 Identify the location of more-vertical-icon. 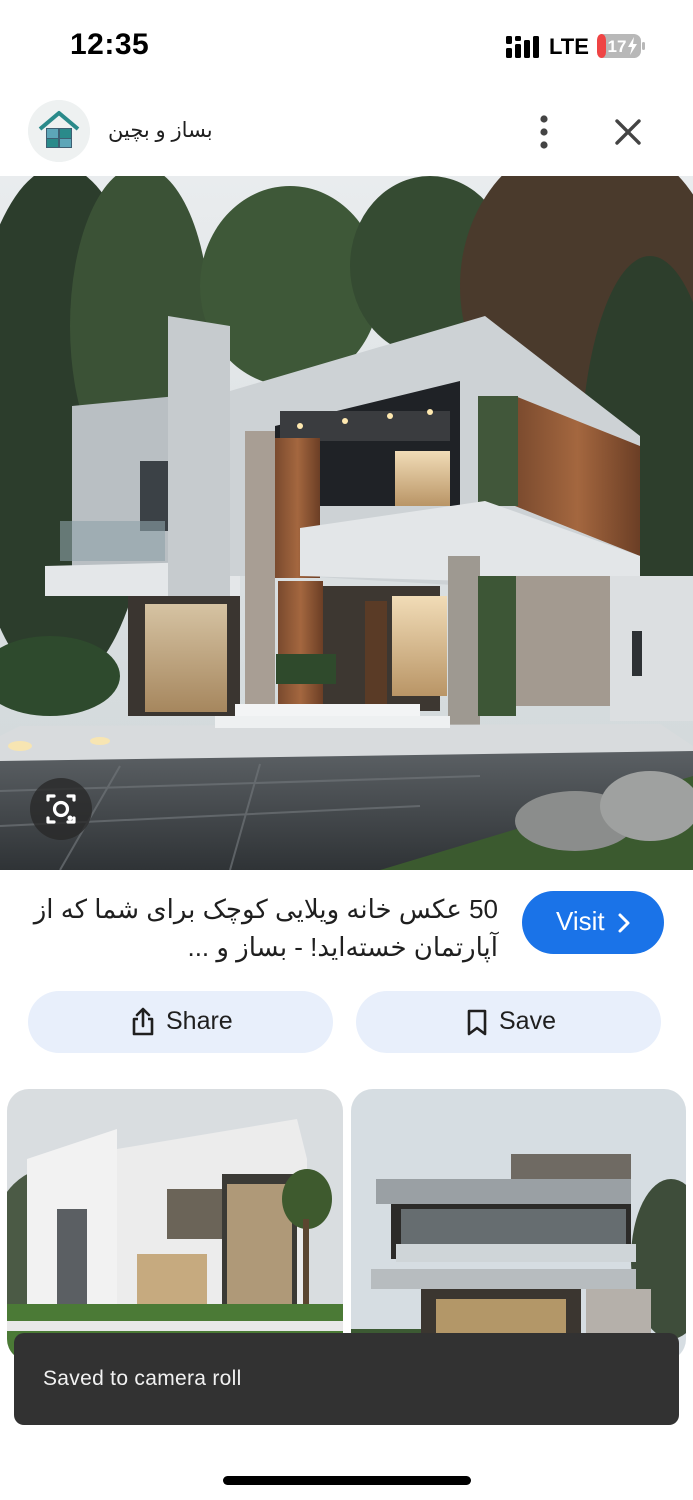
(544, 132).